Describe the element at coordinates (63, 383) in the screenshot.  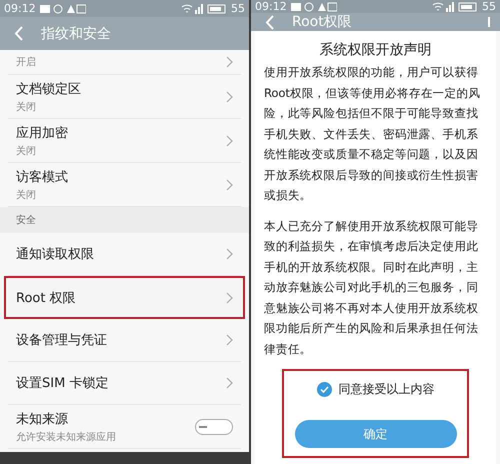
I see `item-title: 设置SIM 卡锁定` at that location.